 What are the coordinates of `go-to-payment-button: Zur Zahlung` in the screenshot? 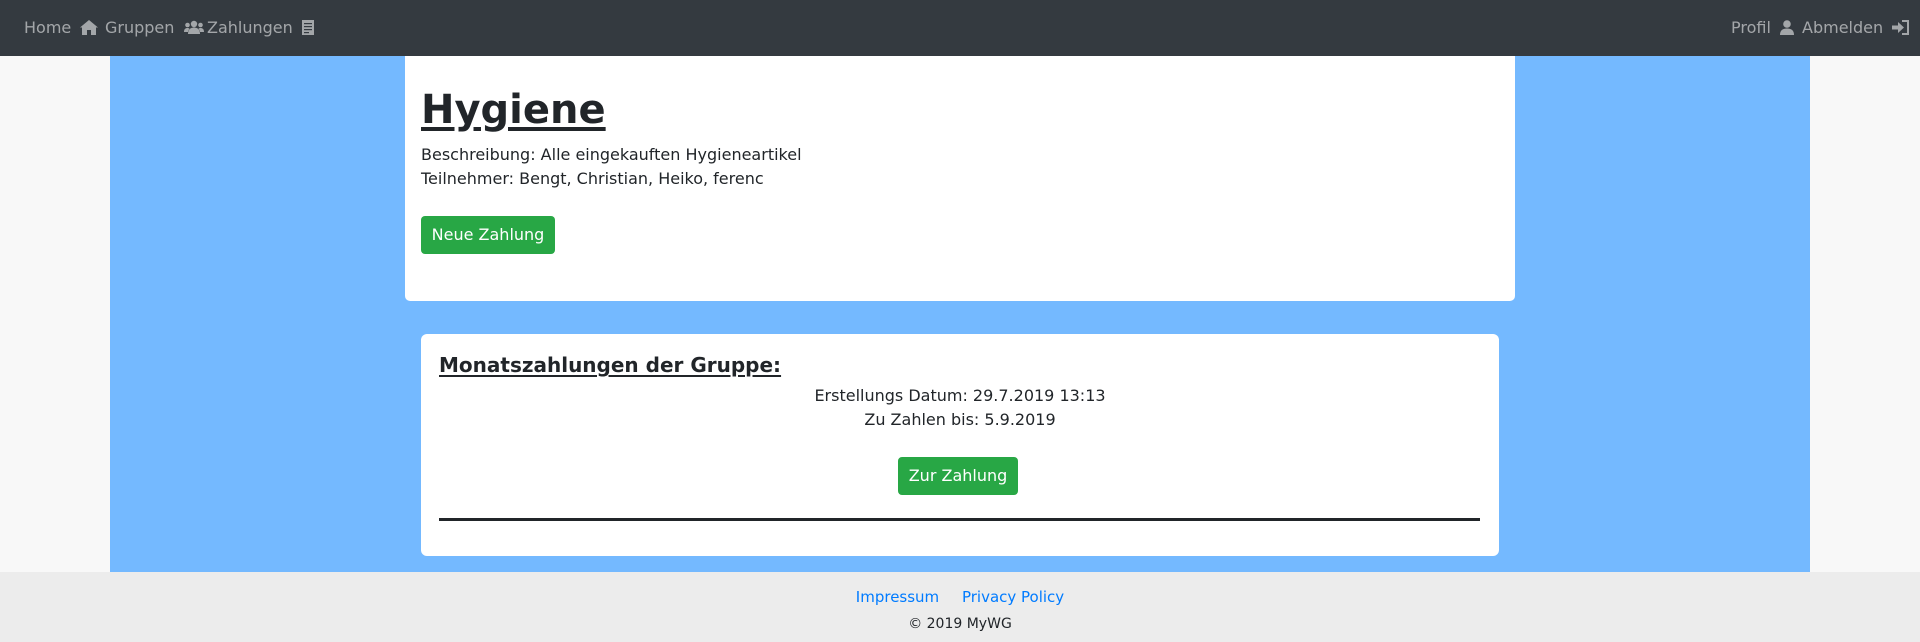 It's located at (958, 476).